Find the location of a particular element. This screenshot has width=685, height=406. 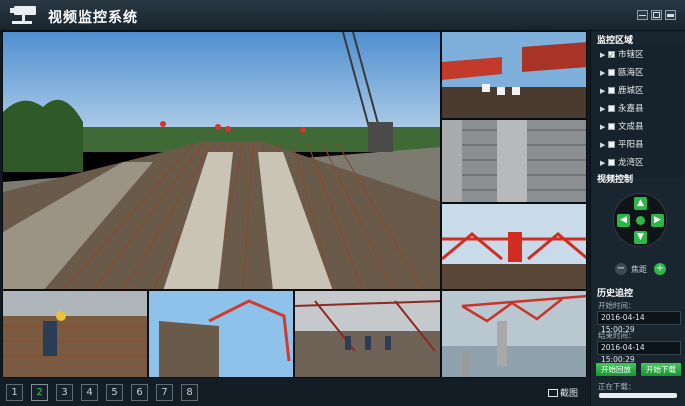

zoom-out-icon: − is located at coordinates (621, 269).